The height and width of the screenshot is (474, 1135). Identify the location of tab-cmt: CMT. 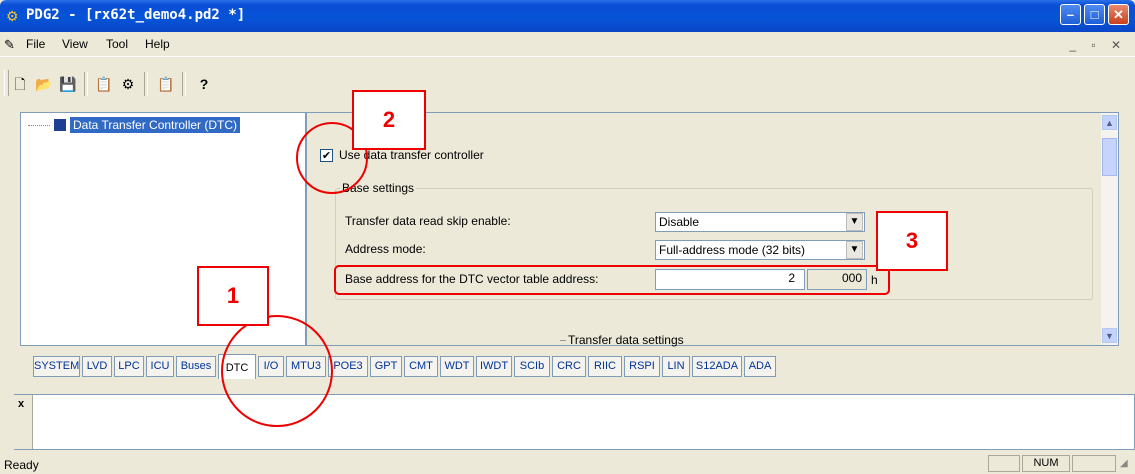
(421, 366).